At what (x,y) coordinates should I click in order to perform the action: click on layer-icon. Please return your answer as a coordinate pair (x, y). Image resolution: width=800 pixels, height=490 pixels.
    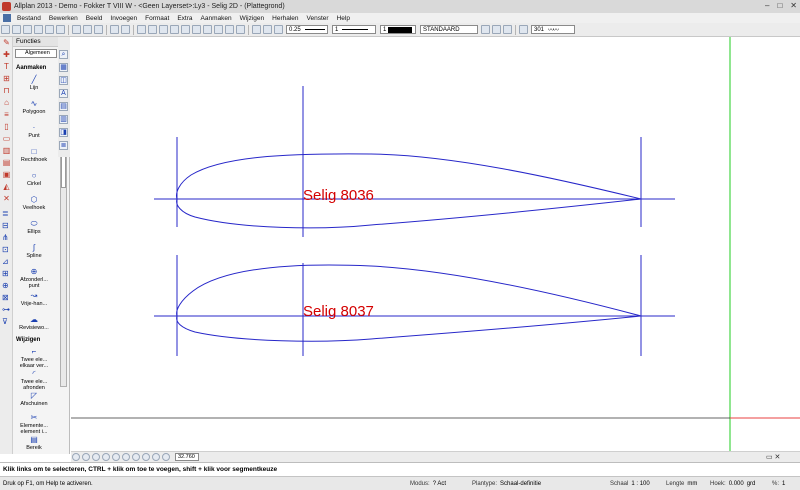
    Looking at the image, I should click on (174, 29).